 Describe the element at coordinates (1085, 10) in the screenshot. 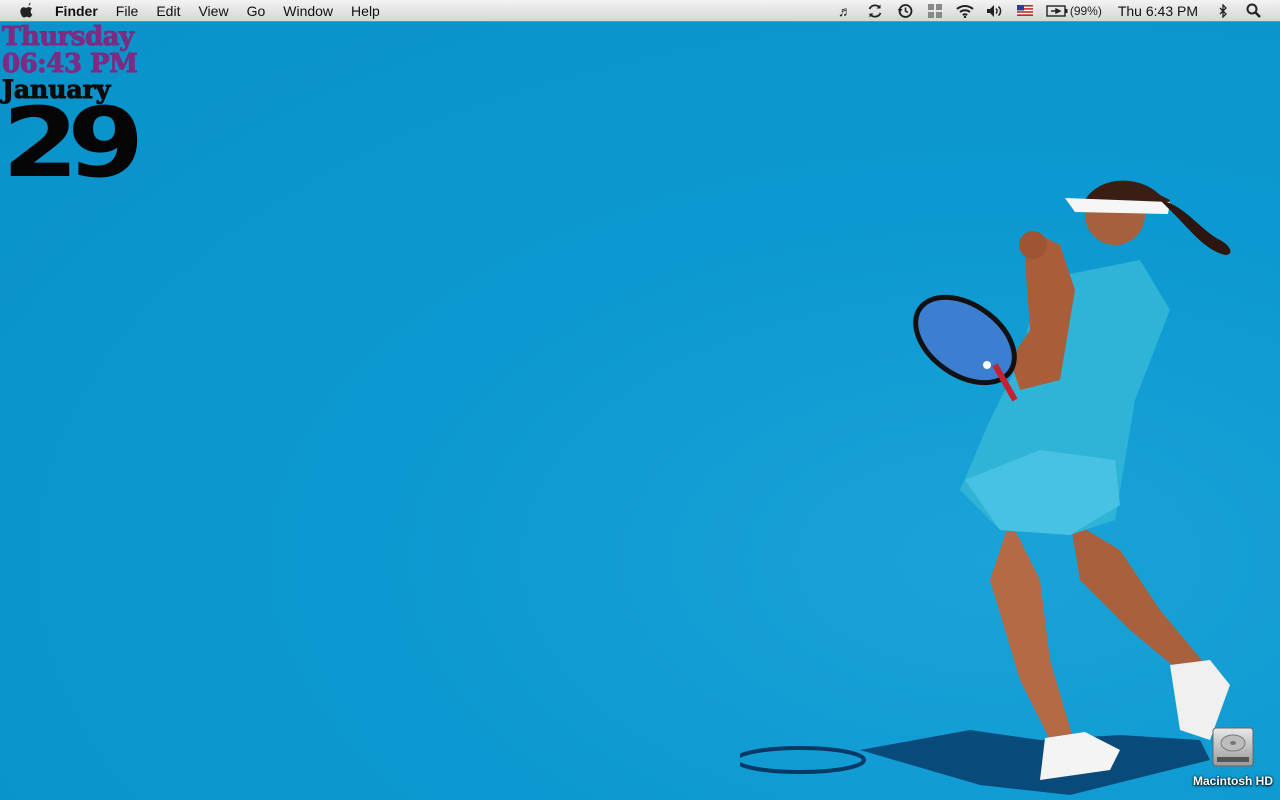

I see `battery-percent: (99%)` at that location.